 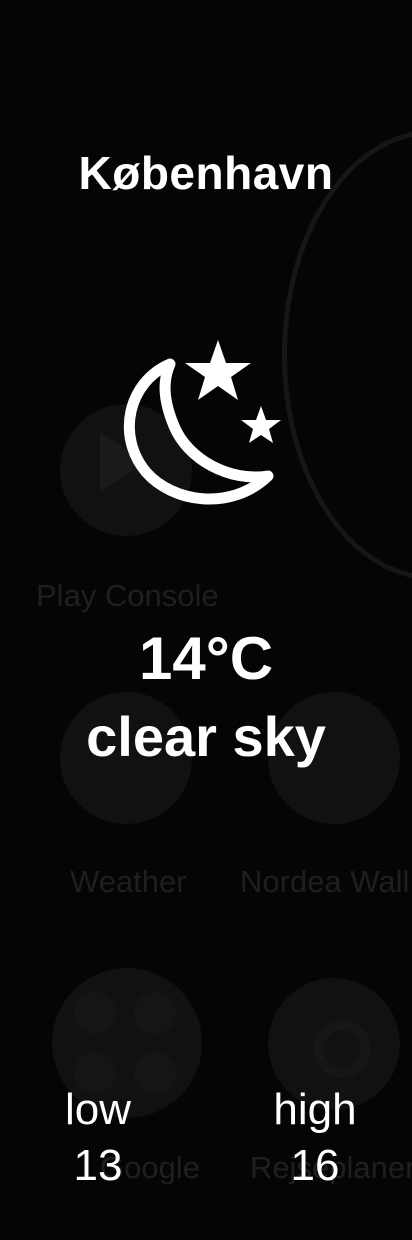 I want to click on high-temperature: high 16, so click(x=315, y=1138).